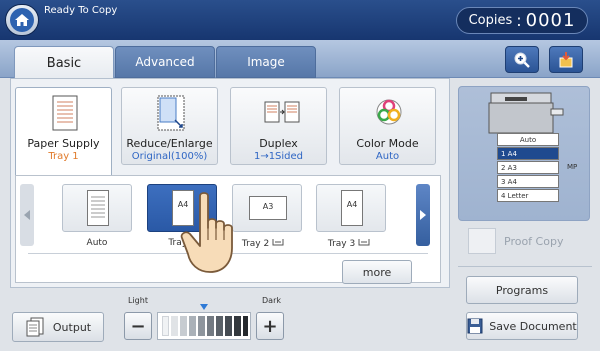 The width and height of the screenshot is (600, 351). Describe the element at coordinates (138, 300) in the screenshot. I see `light-label: Light` at that location.